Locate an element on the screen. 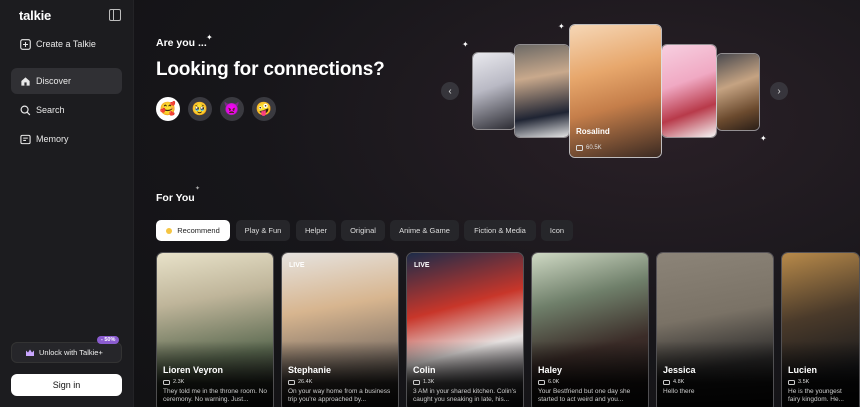  app-logo: talkie is located at coordinates (35, 15).